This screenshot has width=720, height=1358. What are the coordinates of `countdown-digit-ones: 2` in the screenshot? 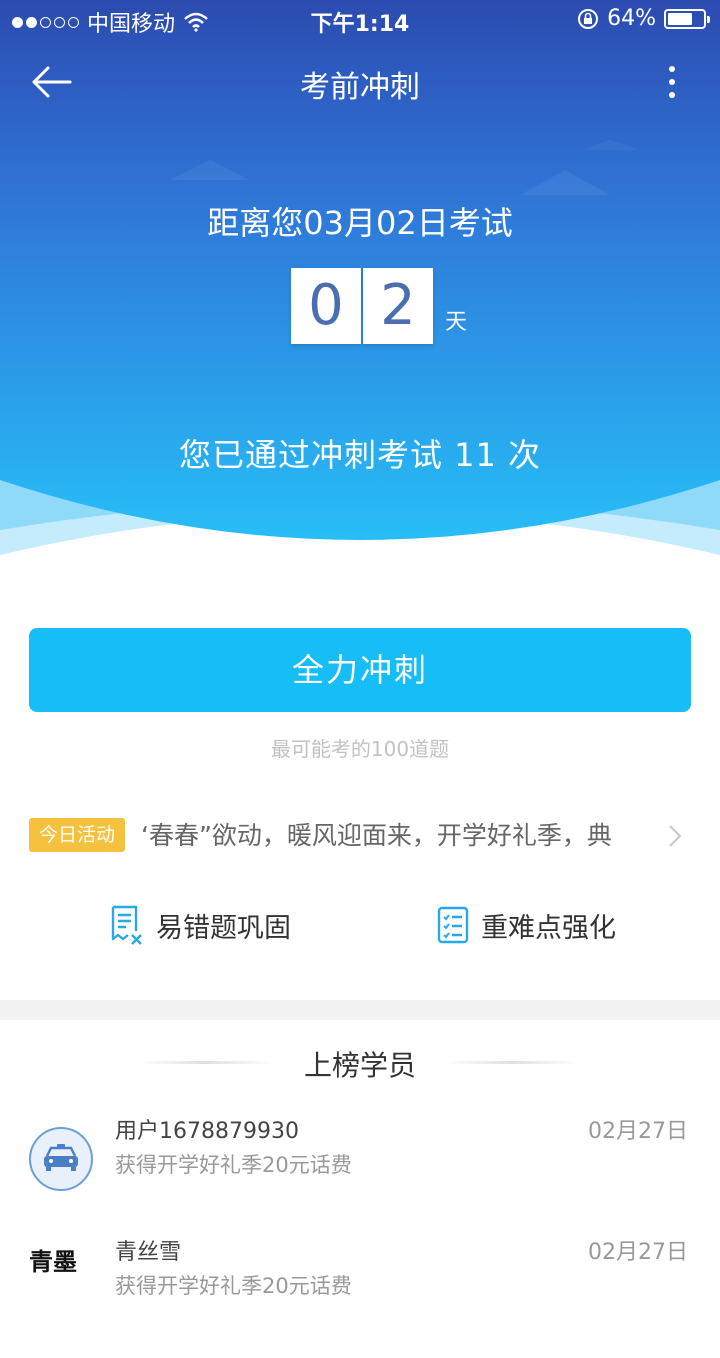 It's located at (398, 306).